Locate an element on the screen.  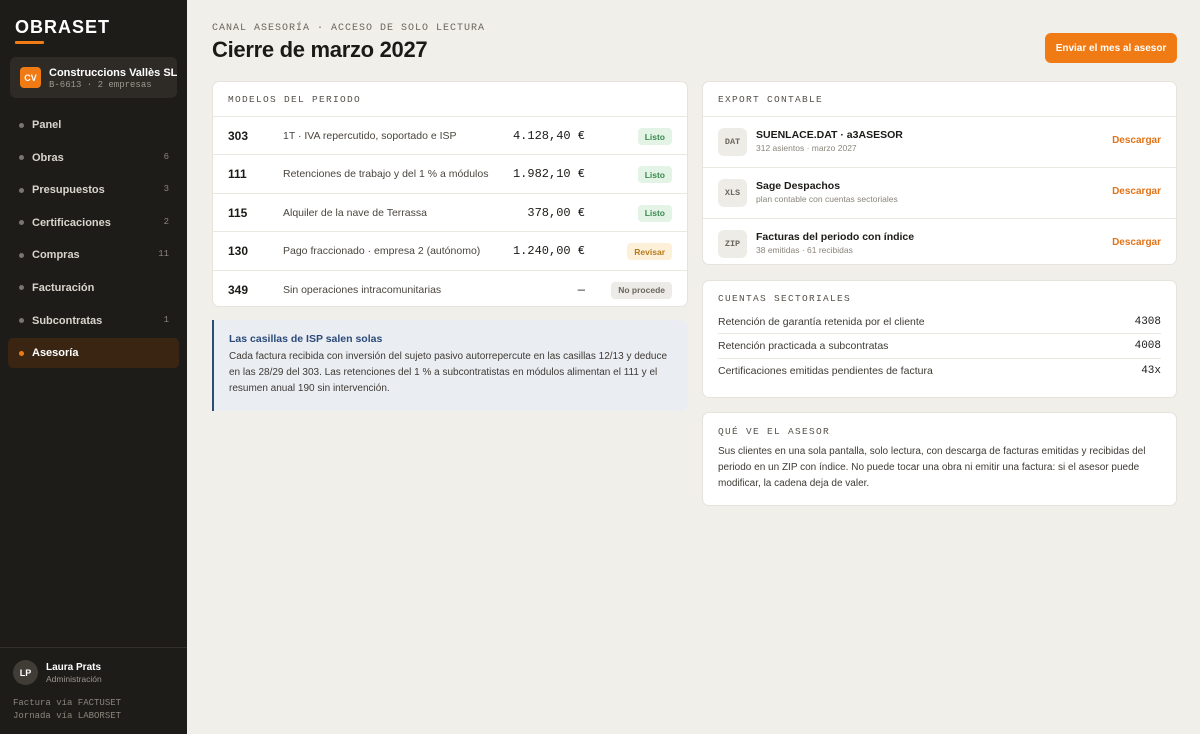
sidebar-item-label: Subcontratas is located at coordinates (67, 320).